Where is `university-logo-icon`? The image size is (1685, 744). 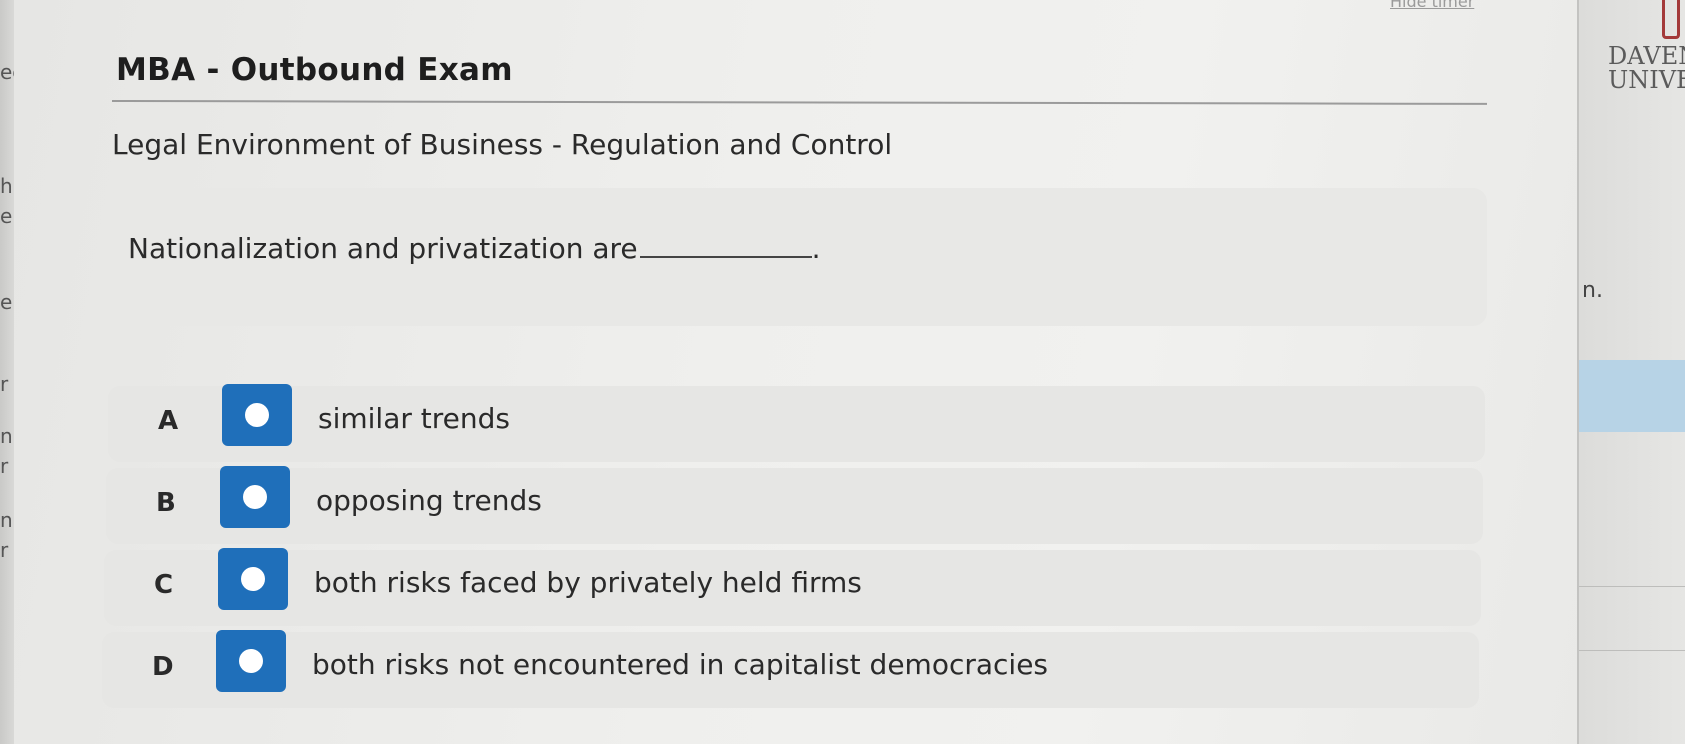 university-logo-icon is located at coordinates (1671, 19).